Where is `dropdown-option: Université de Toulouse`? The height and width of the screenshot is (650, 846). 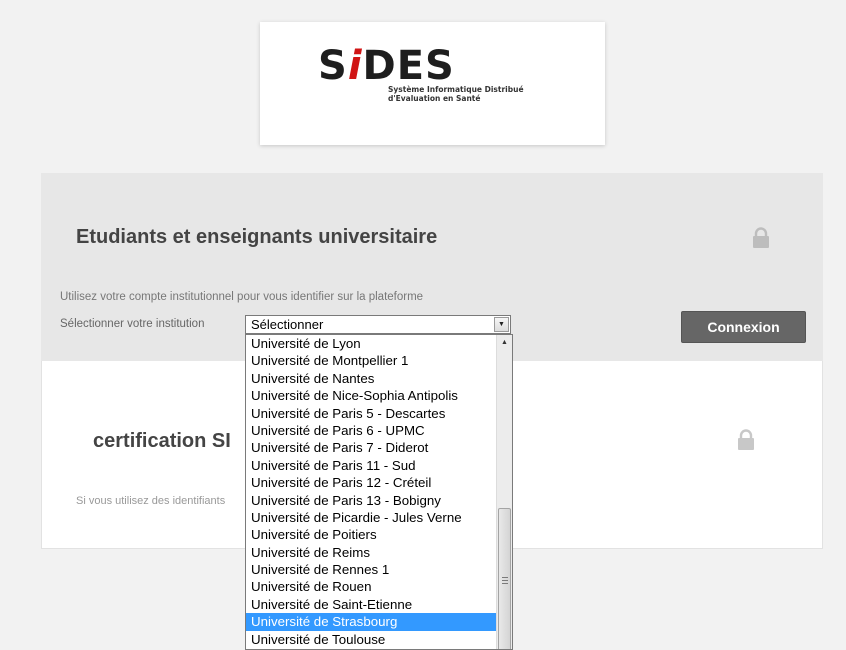
dropdown-option: Université de Toulouse is located at coordinates (371, 639).